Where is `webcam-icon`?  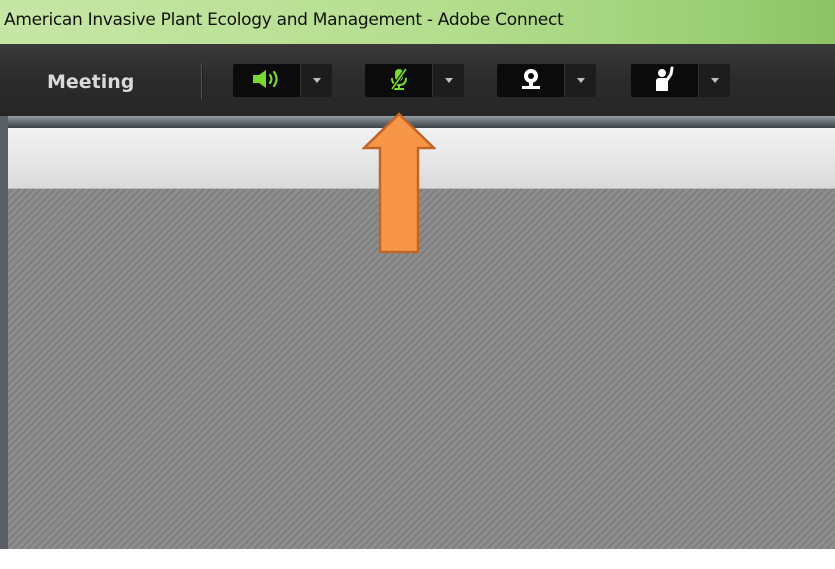 webcam-icon is located at coordinates (531, 81).